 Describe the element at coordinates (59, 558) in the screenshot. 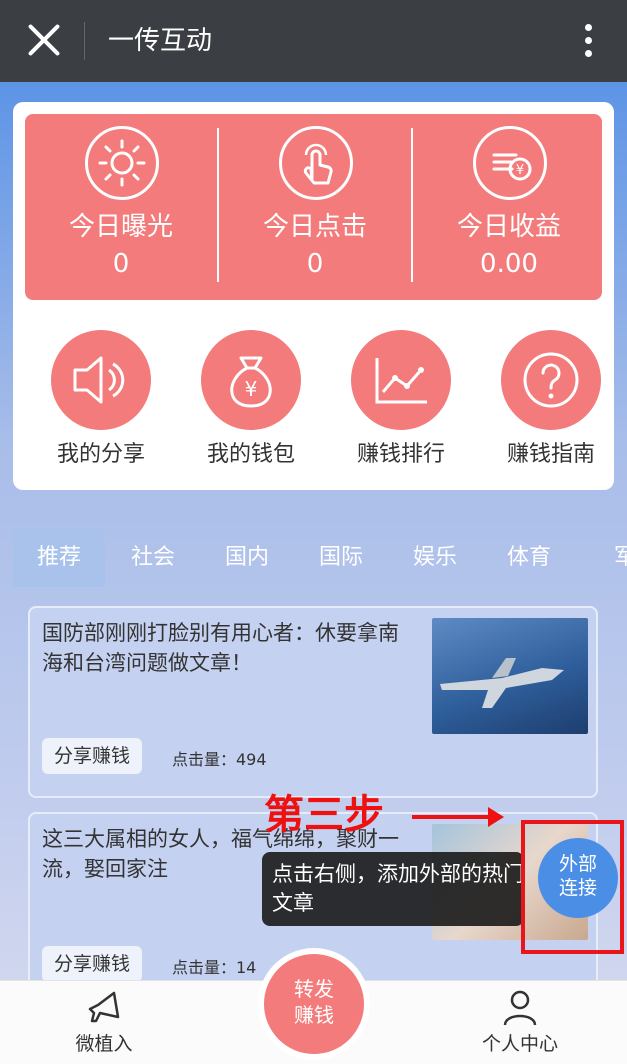

I see `tab-recommended: 推荐` at that location.